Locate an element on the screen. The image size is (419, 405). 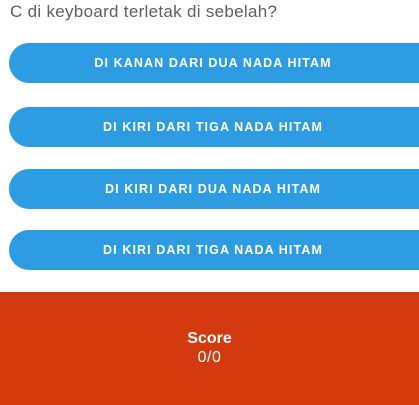
answer-button-4: DI KIRI DARI TIGA NADA HITAM is located at coordinates (214, 250).